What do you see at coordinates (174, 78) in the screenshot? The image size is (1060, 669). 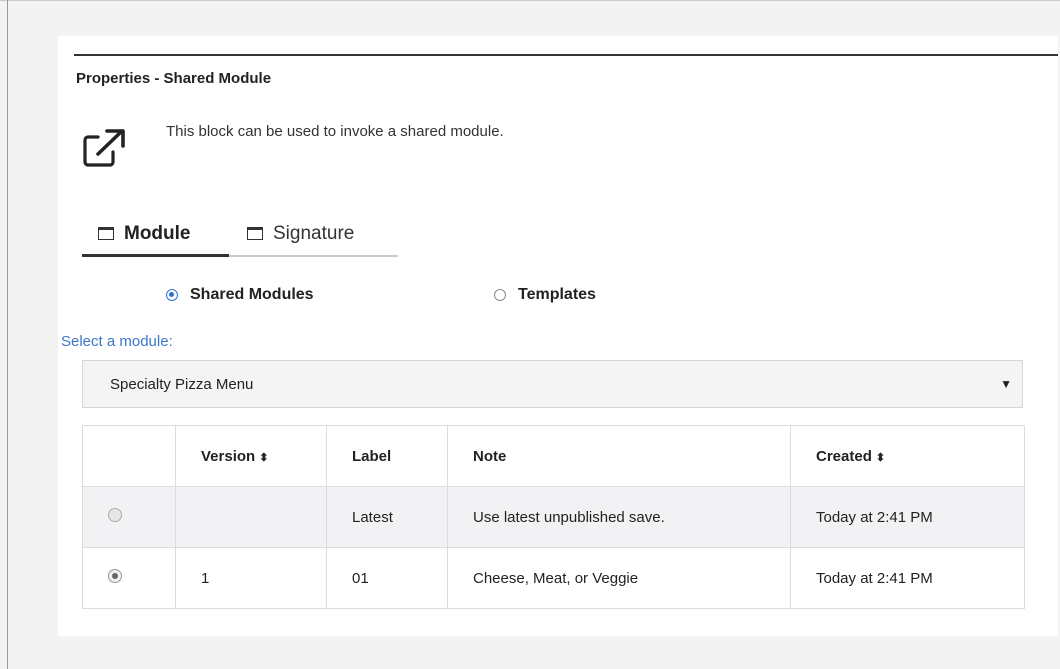 I see `panel-title: Properties - Shared Module` at bounding box center [174, 78].